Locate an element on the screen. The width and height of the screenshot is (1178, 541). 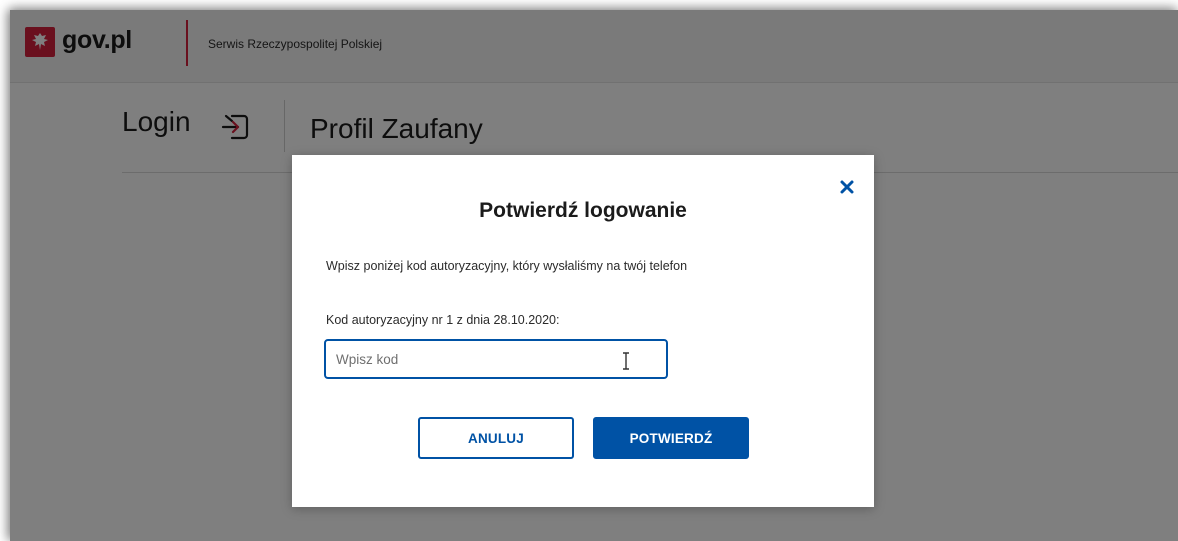
text-cursor-icon is located at coordinates (626, 363).